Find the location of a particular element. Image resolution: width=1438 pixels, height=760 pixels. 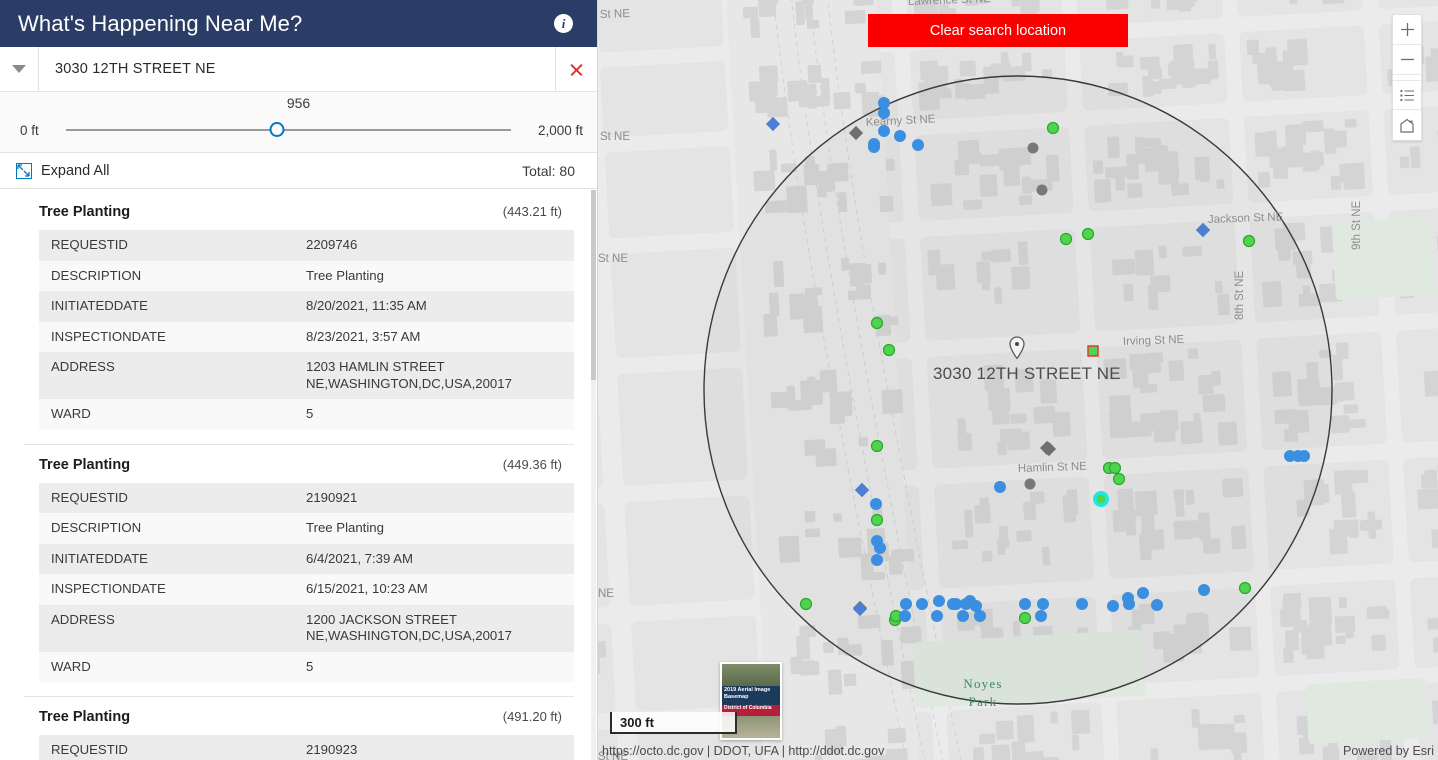

expand-all-button: Expand All is located at coordinates (281, 171).